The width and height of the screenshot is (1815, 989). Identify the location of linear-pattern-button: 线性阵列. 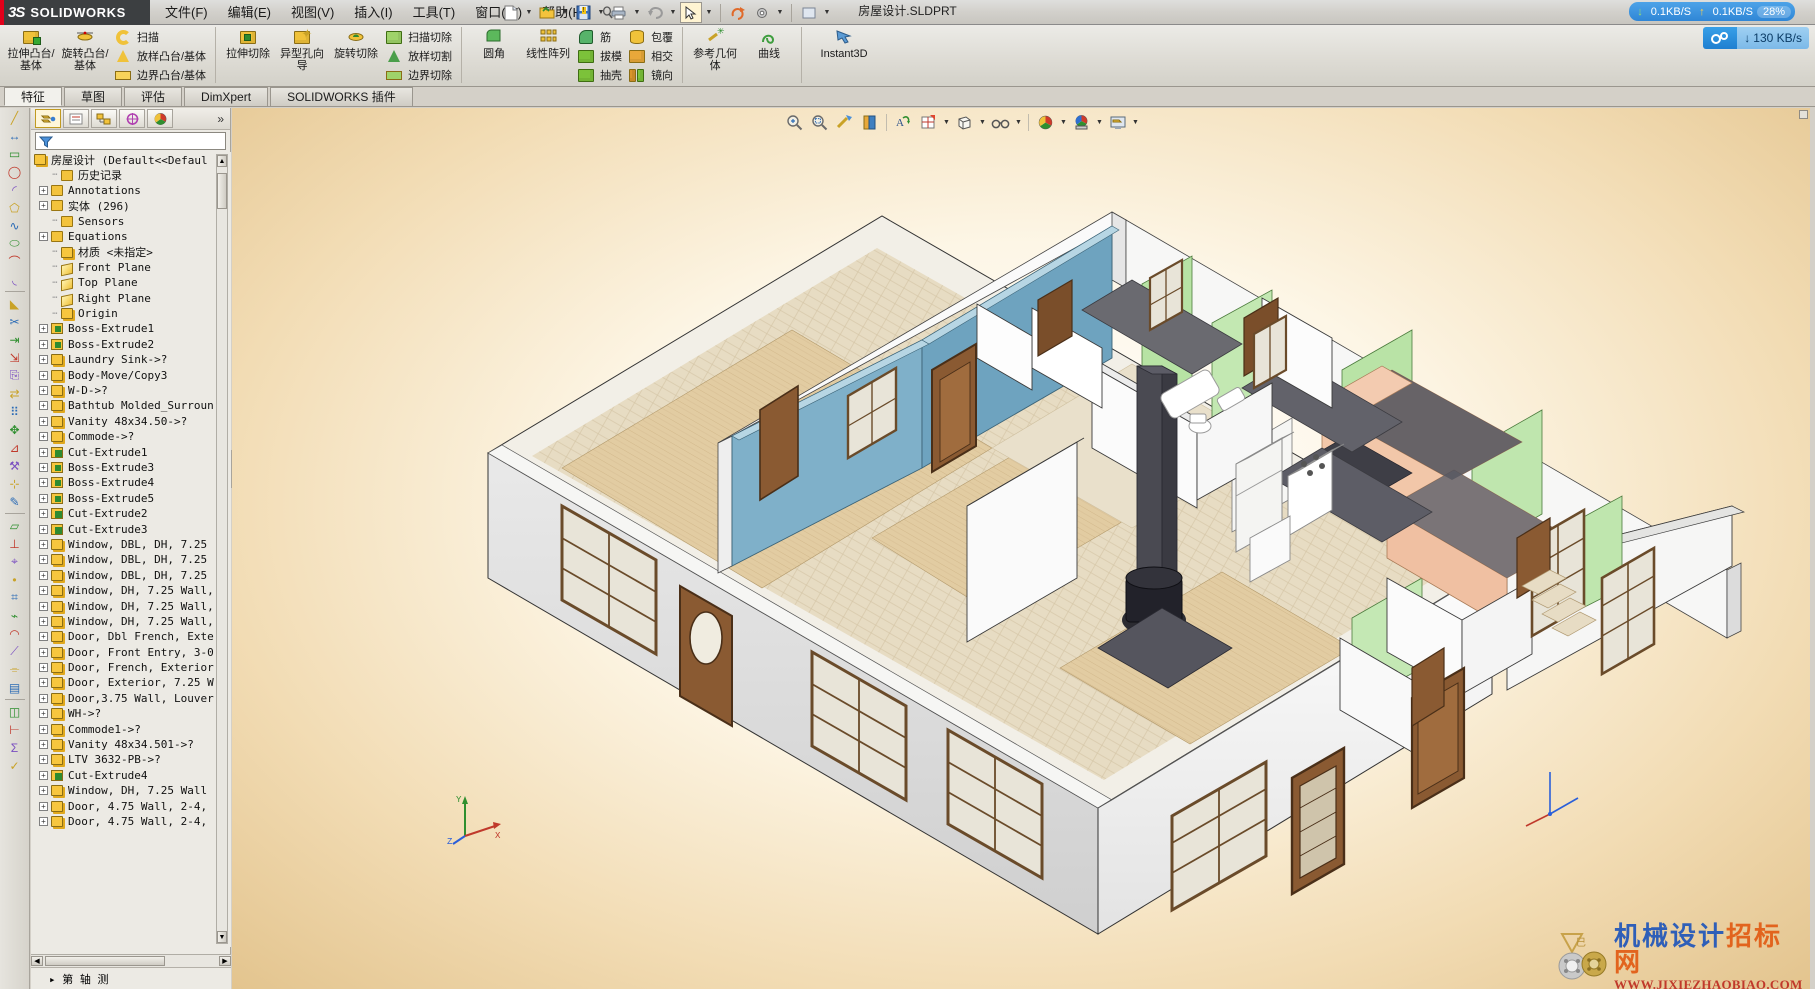
(548, 54).